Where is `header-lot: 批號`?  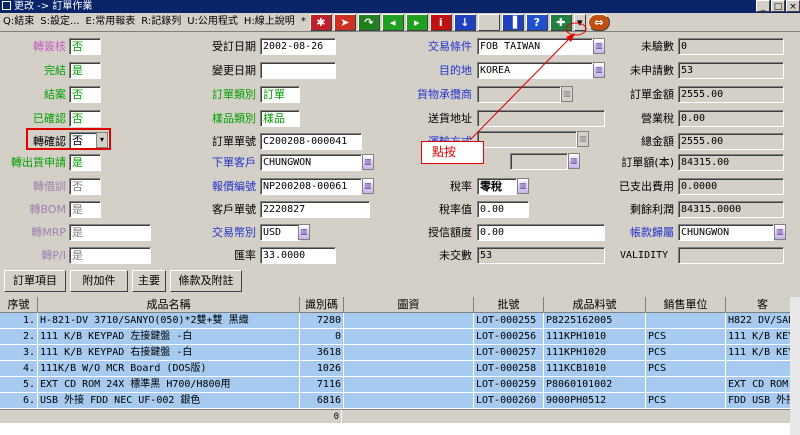
header-lot: 批號 is located at coordinates (509, 305).